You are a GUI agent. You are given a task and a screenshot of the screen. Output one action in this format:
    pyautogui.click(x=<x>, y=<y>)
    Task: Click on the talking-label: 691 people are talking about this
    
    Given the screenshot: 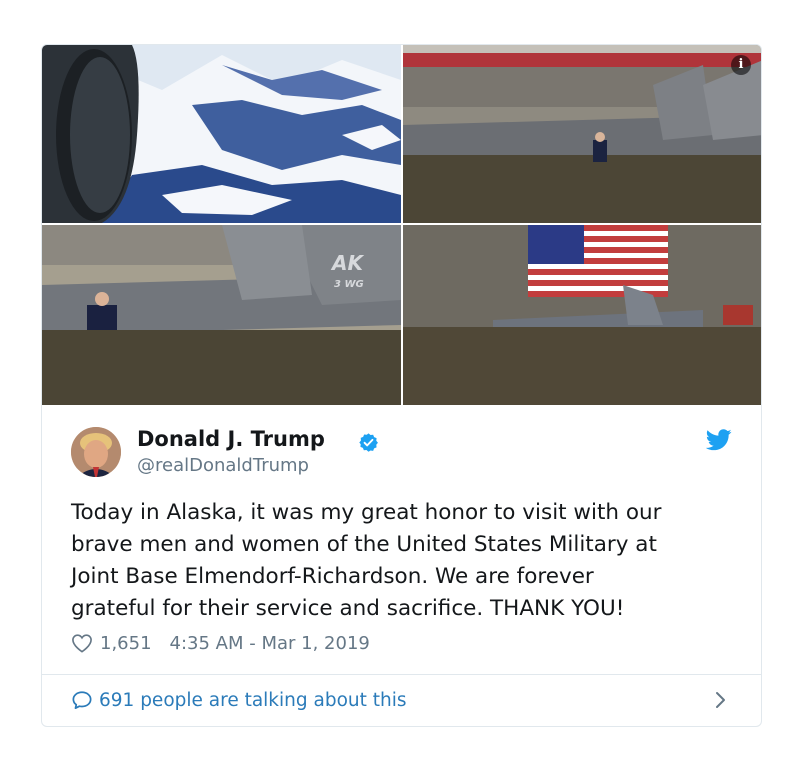 What is the action you would take?
    pyautogui.click(x=253, y=700)
    